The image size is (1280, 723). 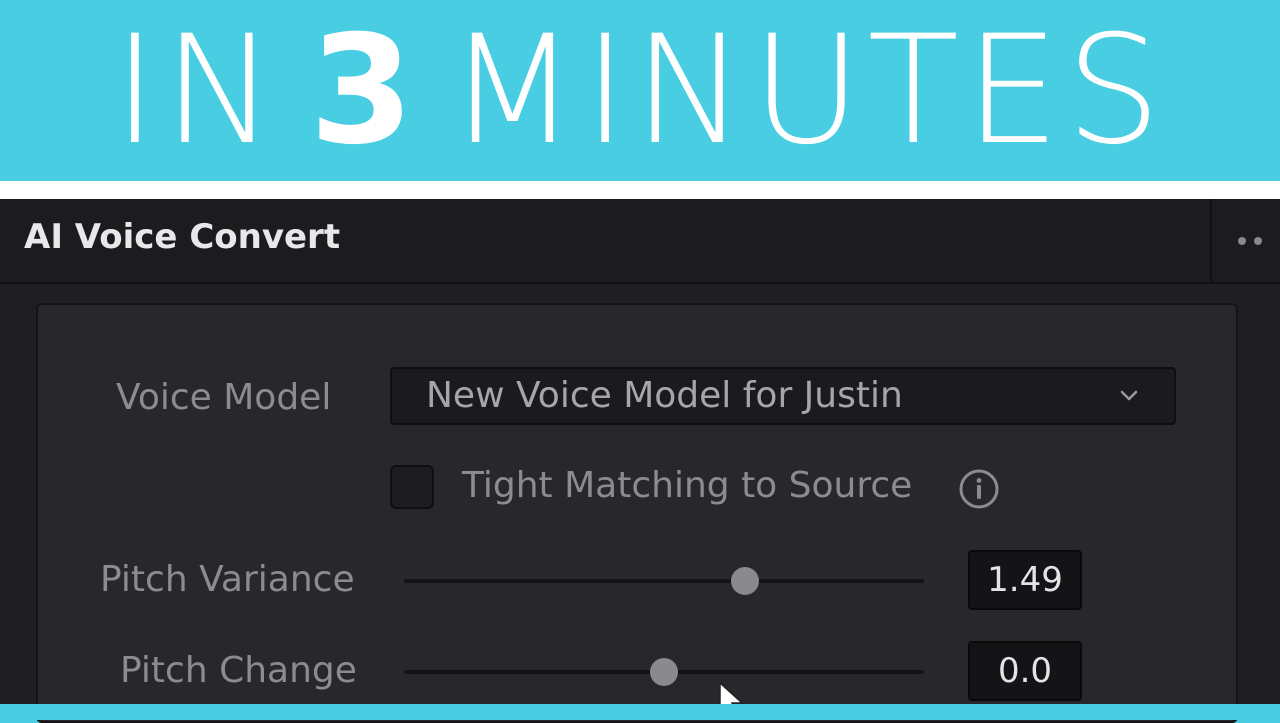 I want to click on banner-text-in: IN, so click(x=197, y=90).